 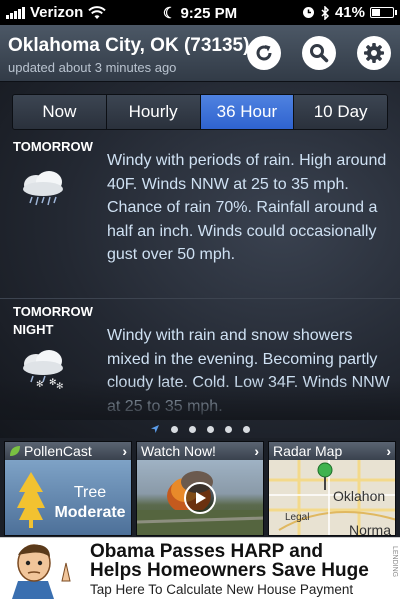 What do you see at coordinates (53, 321) in the screenshot?
I see `forecast-period-label: TOMORROW NIGHT` at bounding box center [53, 321].